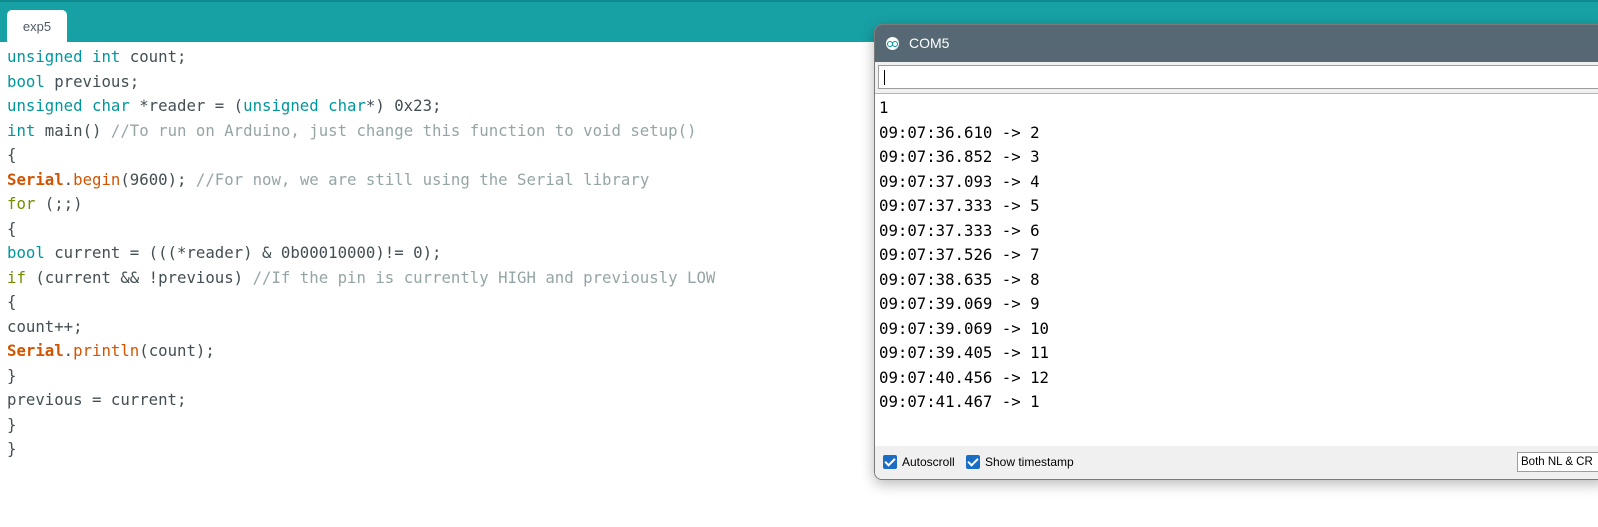 Image resolution: width=1598 pixels, height=527 pixels. Describe the element at coordinates (959, 303) in the screenshot. I see `output-line: 09:07:39.069 -> 9` at that location.